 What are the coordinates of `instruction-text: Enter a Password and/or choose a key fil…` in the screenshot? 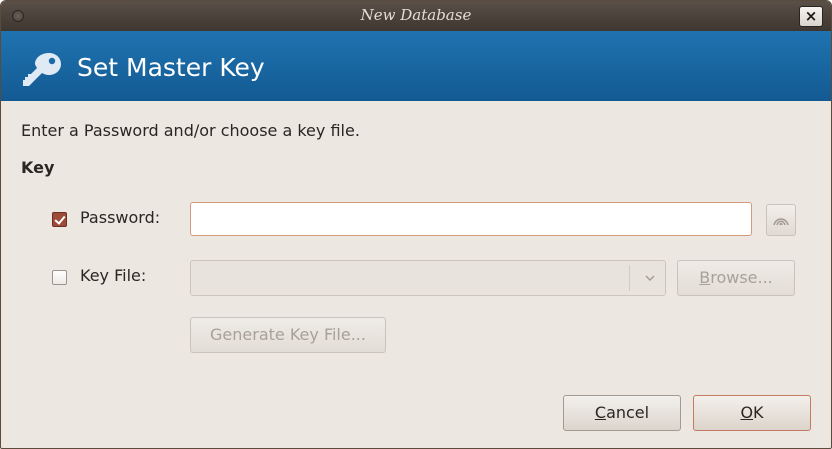 It's located at (190, 130).